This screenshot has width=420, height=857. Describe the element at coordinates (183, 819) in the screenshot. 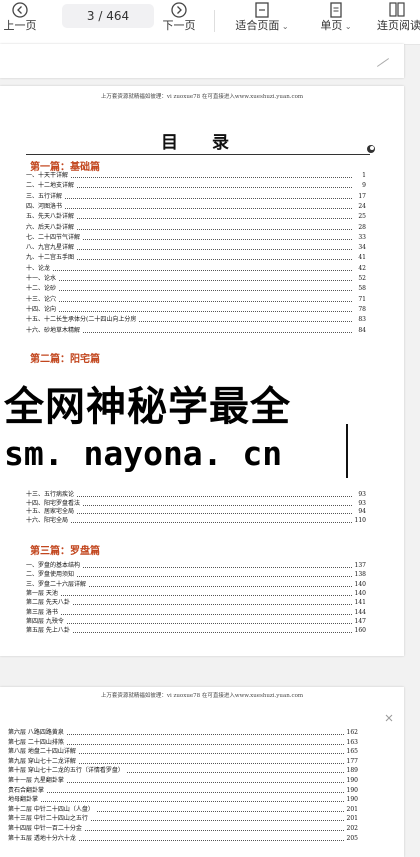

I see `toc-row: 第十三层 中针二十四山之五行 201` at that location.